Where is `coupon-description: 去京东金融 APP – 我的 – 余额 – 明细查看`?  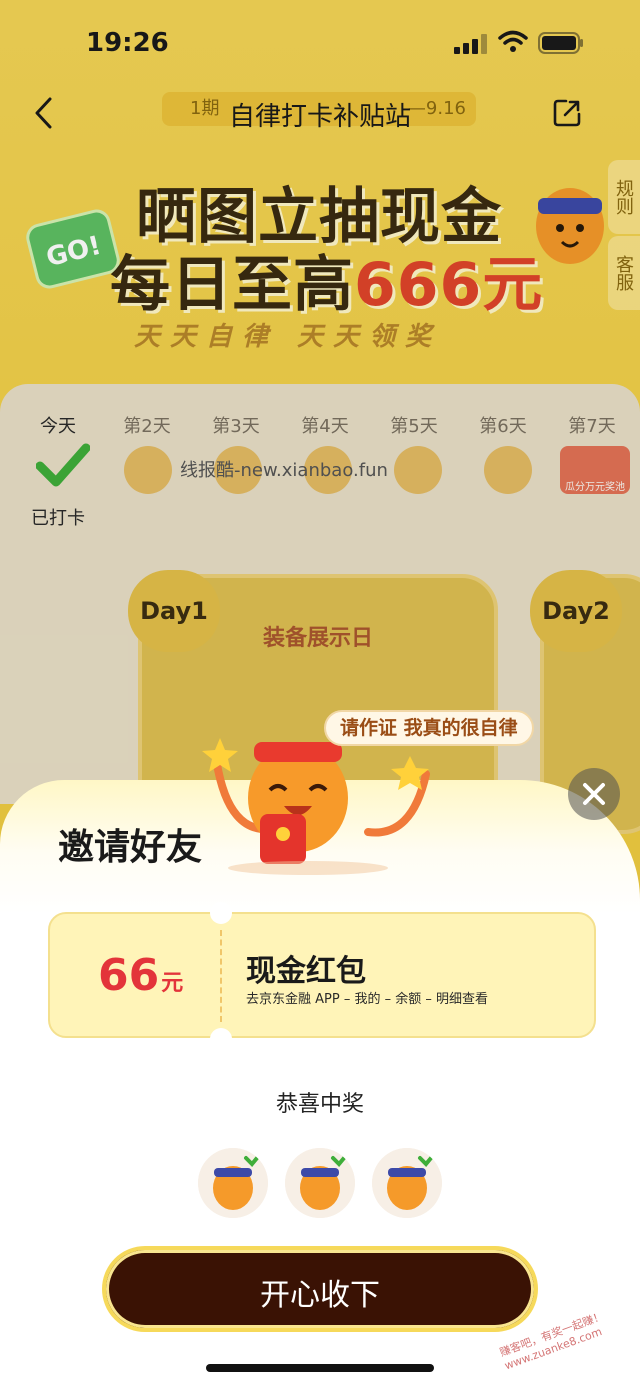
coupon-description: 去京东金融 APP – 我的 – 余额 – 明细查看 is located at coordinates (367, 999).